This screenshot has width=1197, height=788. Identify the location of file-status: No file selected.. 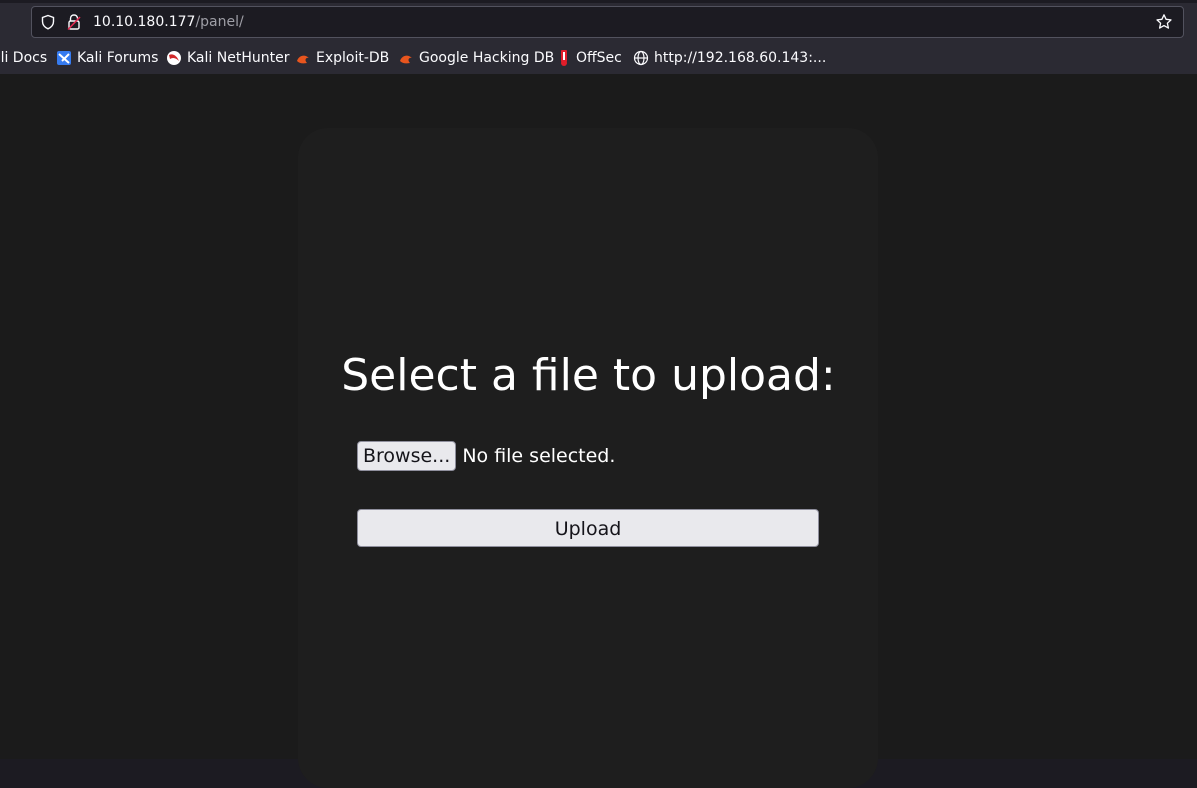
(539, 456).